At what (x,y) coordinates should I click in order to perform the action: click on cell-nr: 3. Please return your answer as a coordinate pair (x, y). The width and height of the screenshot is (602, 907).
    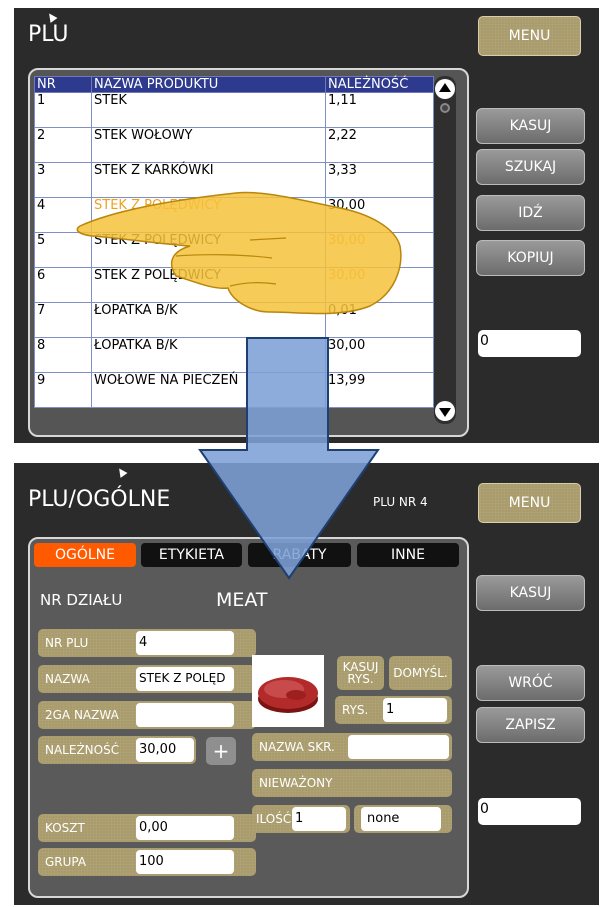
    Looking at the image, I should click on (63, 180).